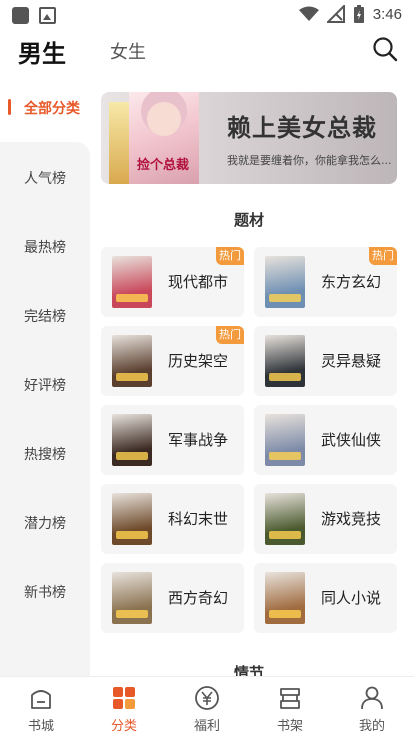  I want to click on category-label: 历史架空, so click(198, 361).